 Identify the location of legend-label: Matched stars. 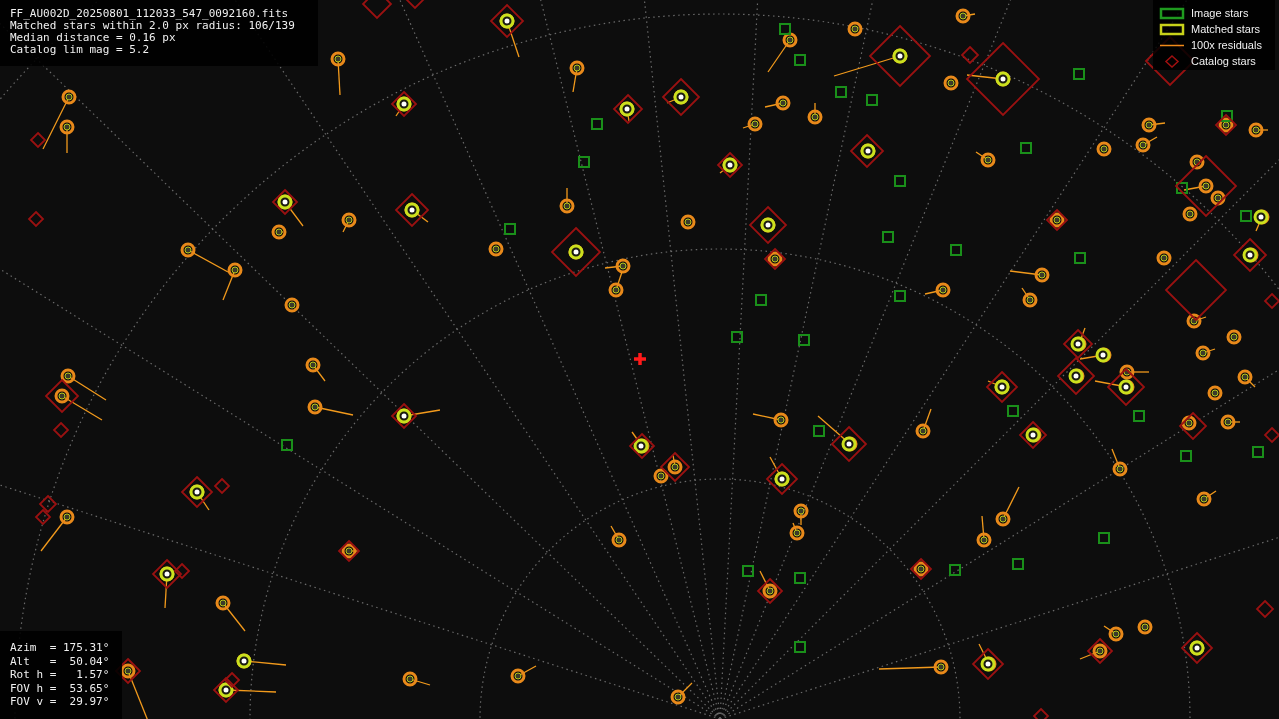
(1226, 30).